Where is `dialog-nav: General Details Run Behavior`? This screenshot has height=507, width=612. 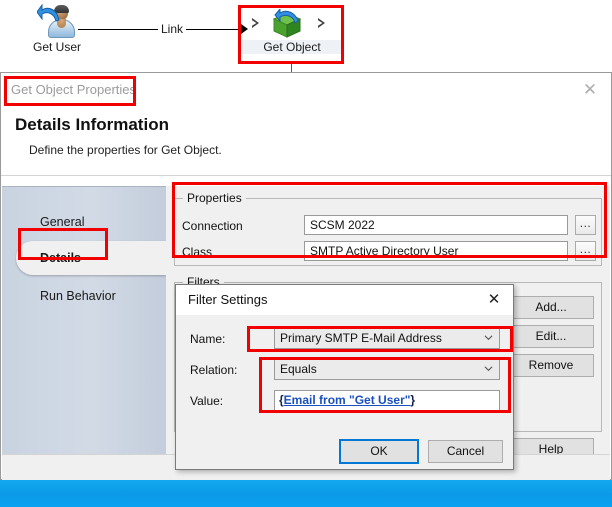
dialog-nav: General Details Run Behavior is located at coordinates (84, 320).